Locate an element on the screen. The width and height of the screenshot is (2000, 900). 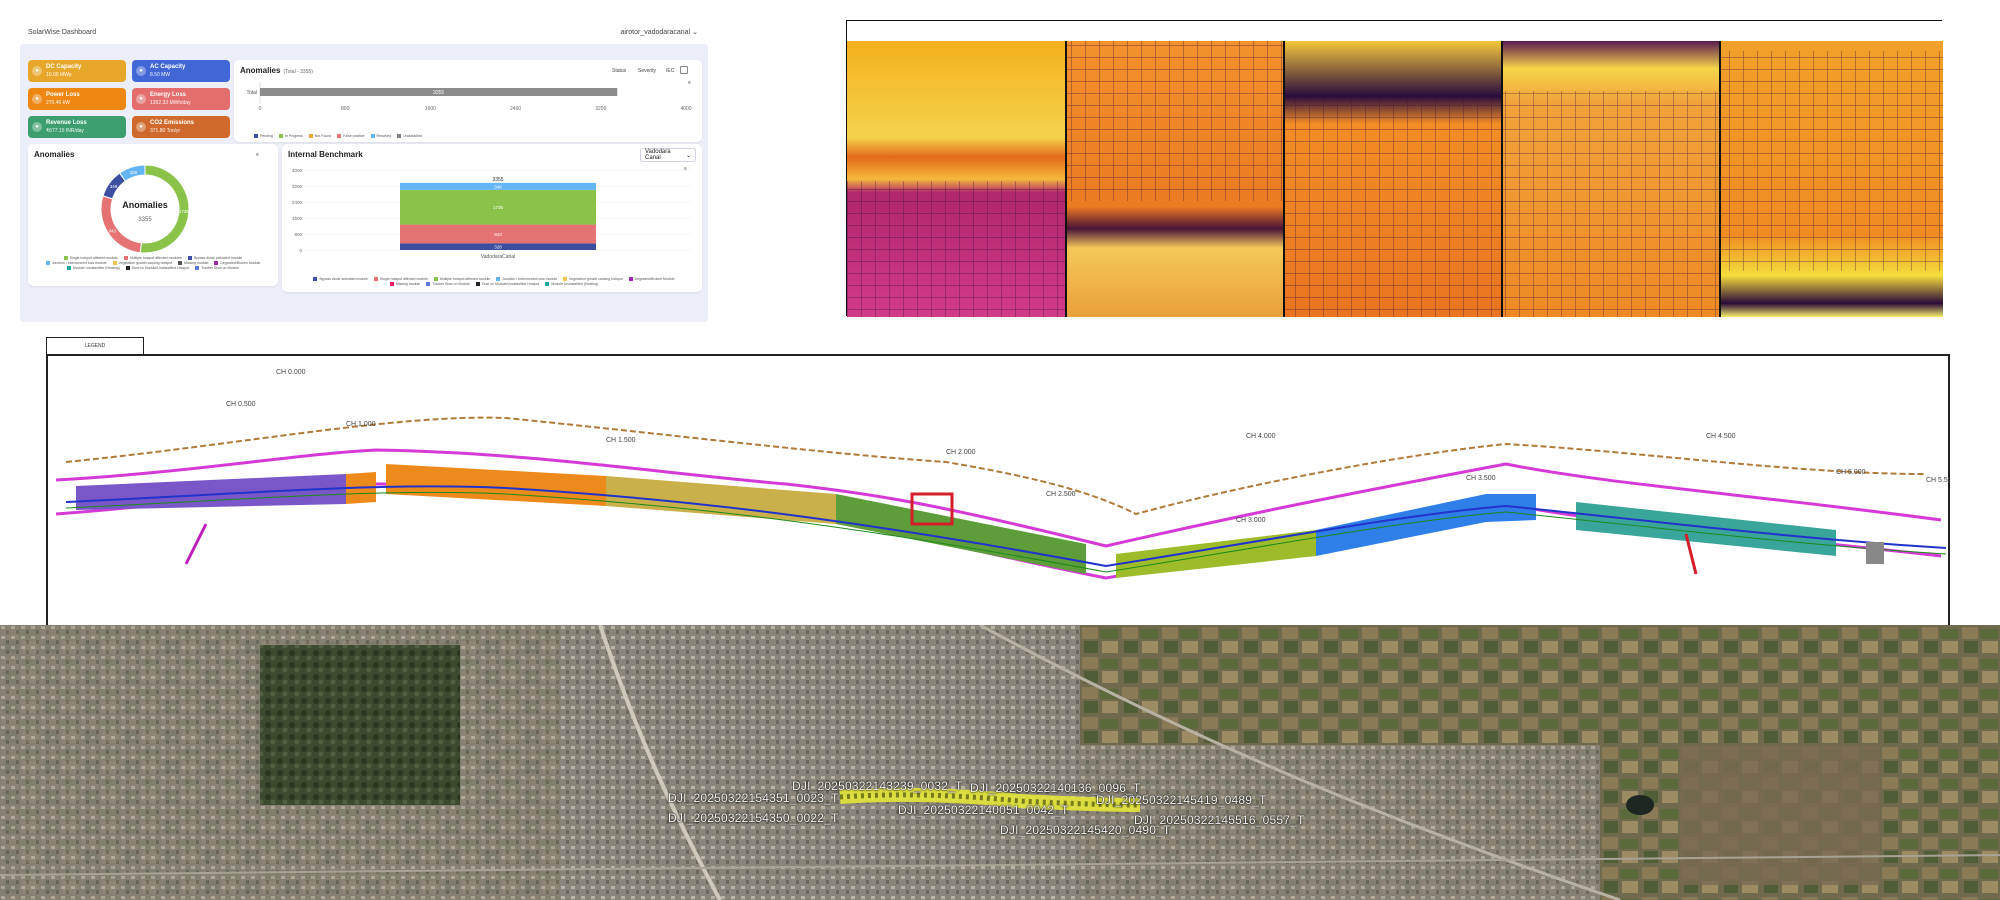
slice-label: 328 is located at coordinates (133, 172).